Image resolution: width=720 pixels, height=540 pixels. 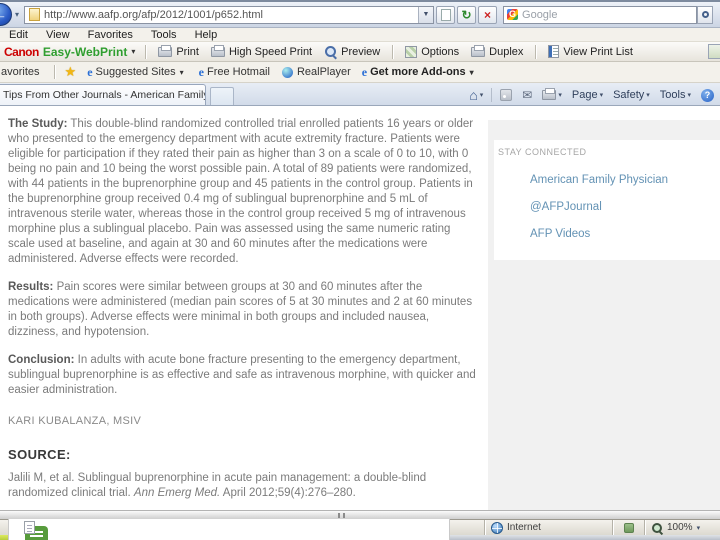 What do you see at coordinates (587, 95) in the screenshot?
I see `page-menu-button: Page ▾` at bounding box center [587, 95].